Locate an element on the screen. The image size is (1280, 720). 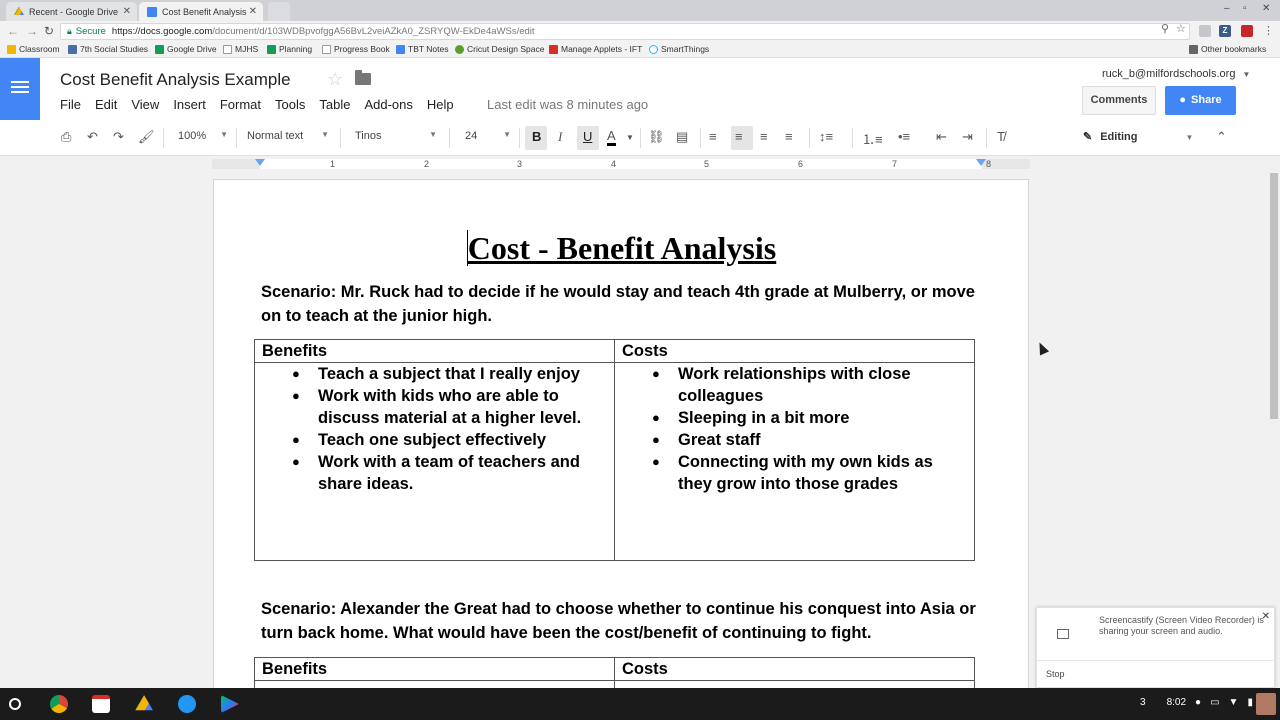
bold-icon: B is located at coordinates (536, 136).